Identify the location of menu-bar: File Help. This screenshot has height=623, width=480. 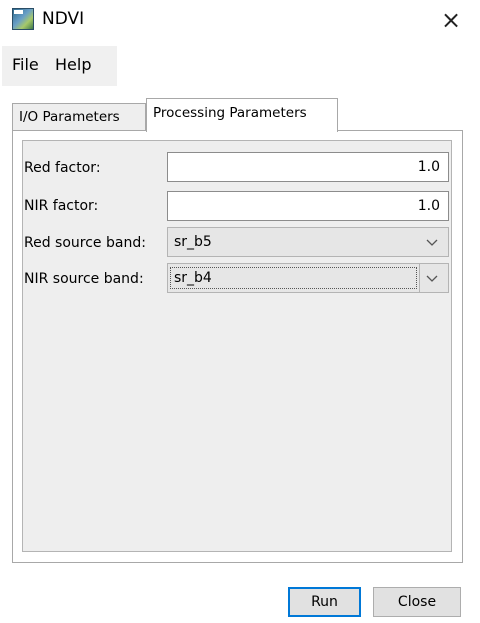
(59, 66).